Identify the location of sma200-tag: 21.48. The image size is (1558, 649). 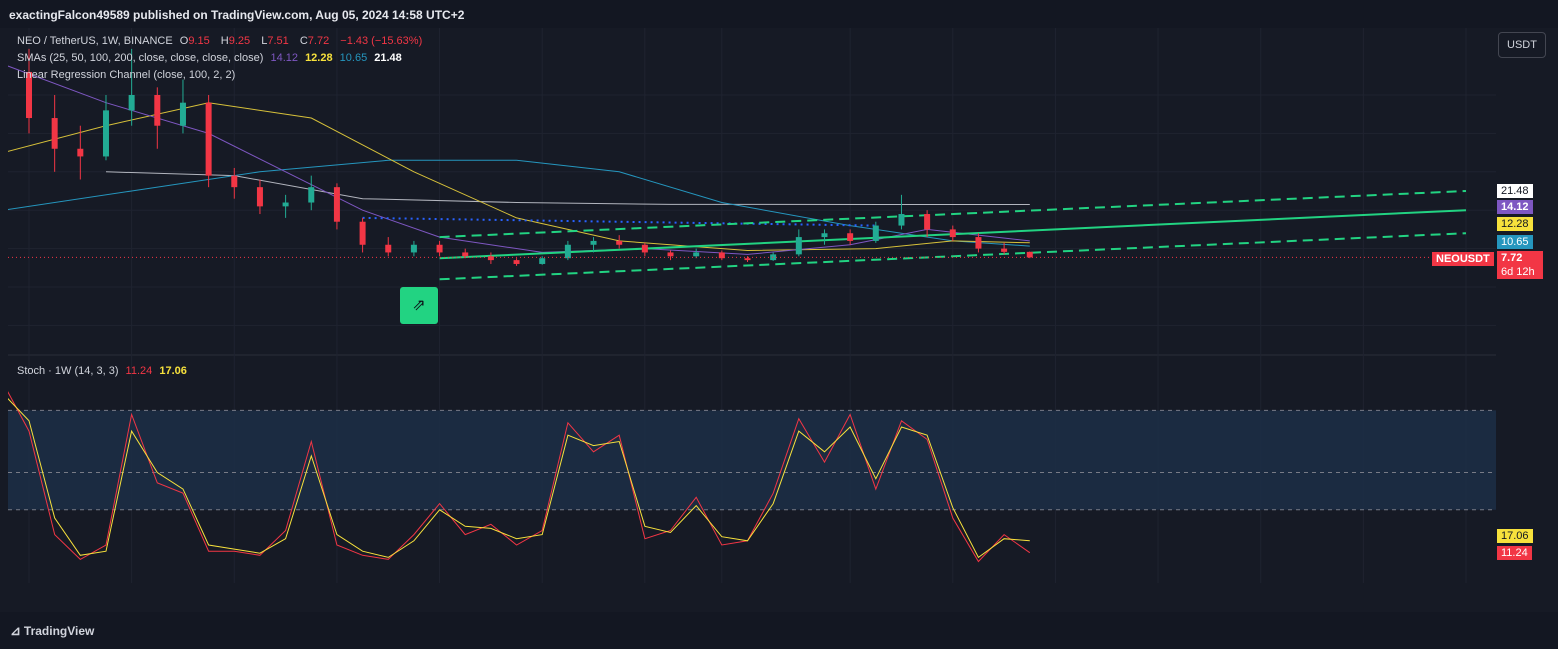
(1515, 191).